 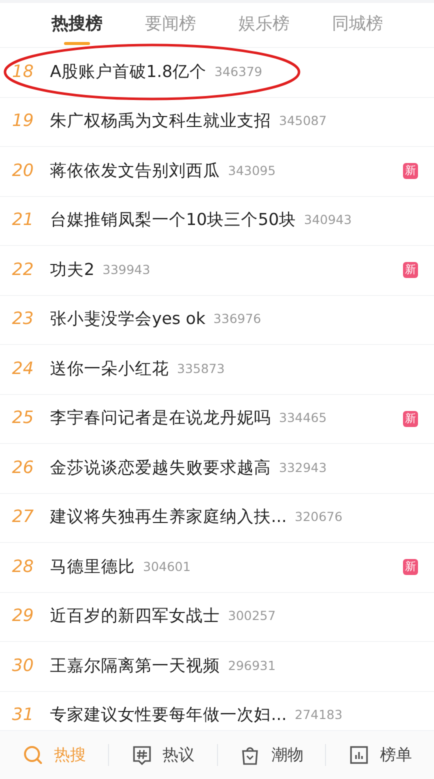 I want to click on nav-tab: 潮物, so click(x=272, y=755).